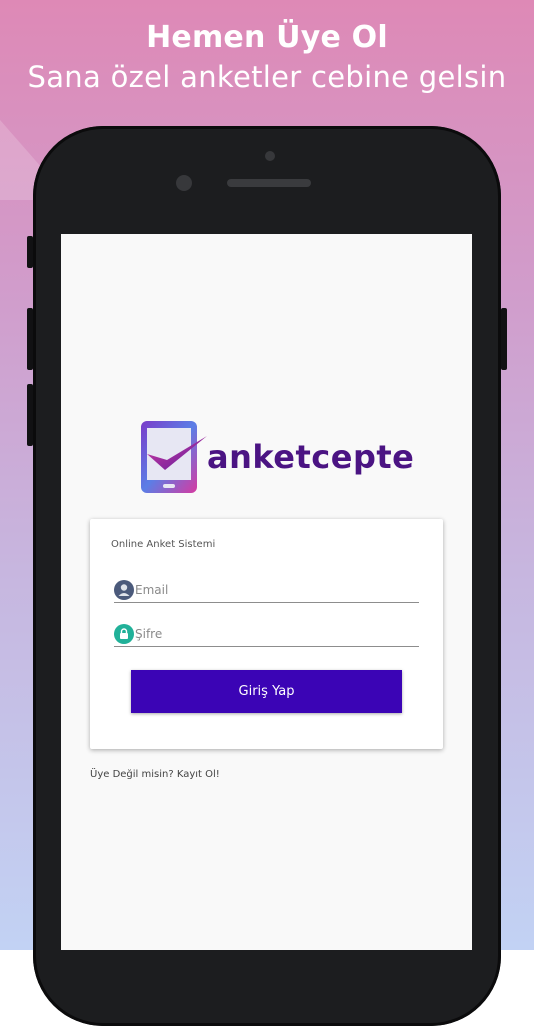 The width and height of the screenshot is (534, 1026). Describe the element at coordinates (174, 457) in the screenshot. I see `phone-check-logo-icon` at that location.